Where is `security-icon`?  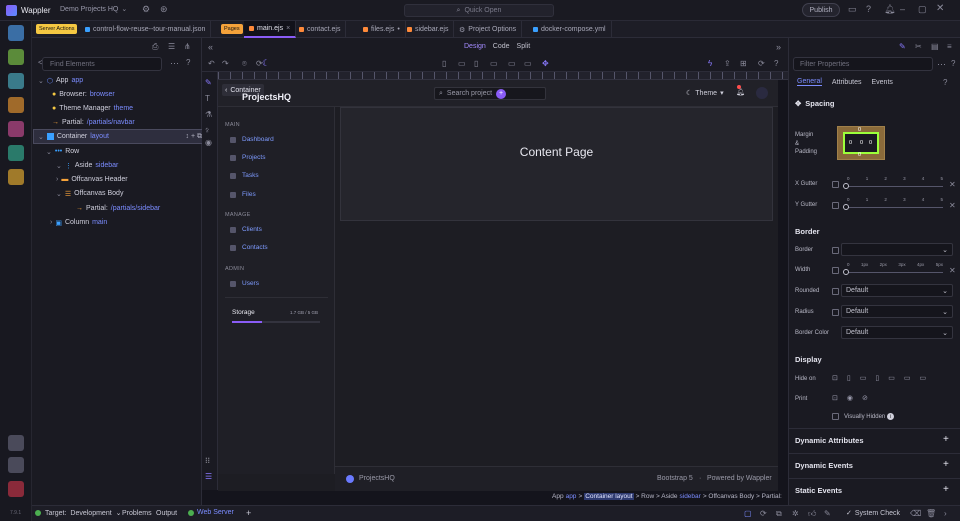
security-icon is located at coordinates (16, 129).